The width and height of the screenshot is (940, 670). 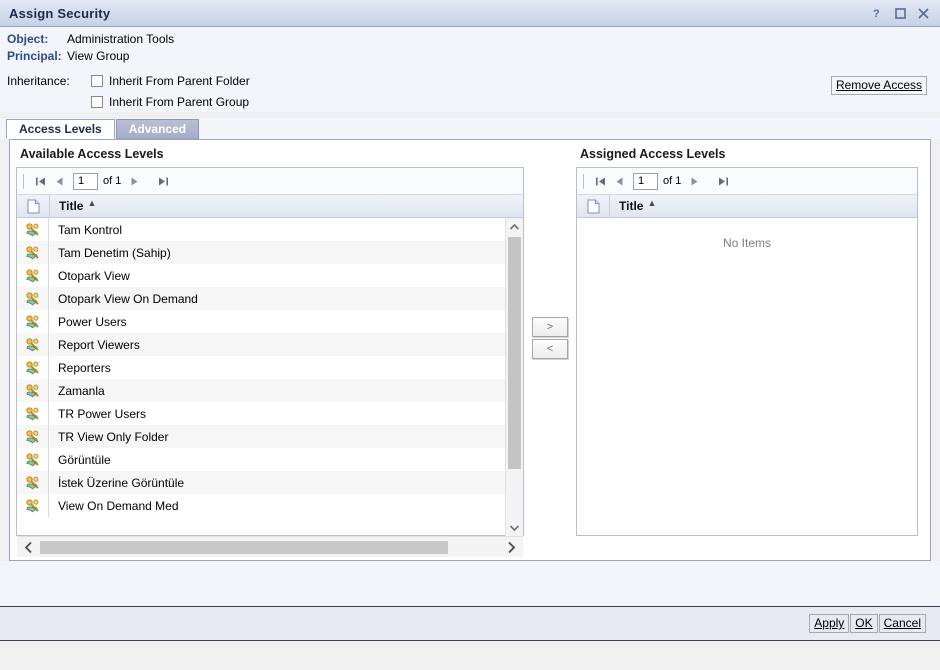 What do you see at coordinates (261, 505) in the screenshot?
I see `table-row: View On Demand Med` at bounding box center [261, 505].